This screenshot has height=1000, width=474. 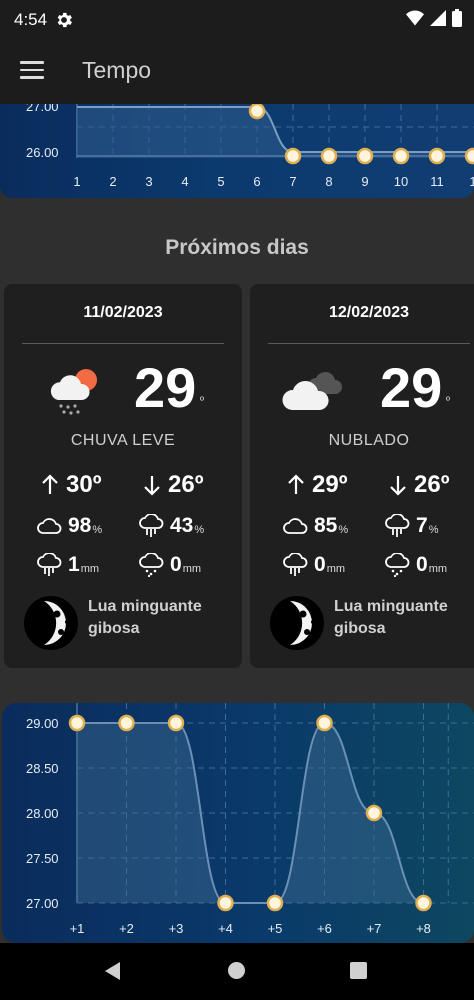 I want to click on y-tick-label: 29.00, so click(x=42, y=723).